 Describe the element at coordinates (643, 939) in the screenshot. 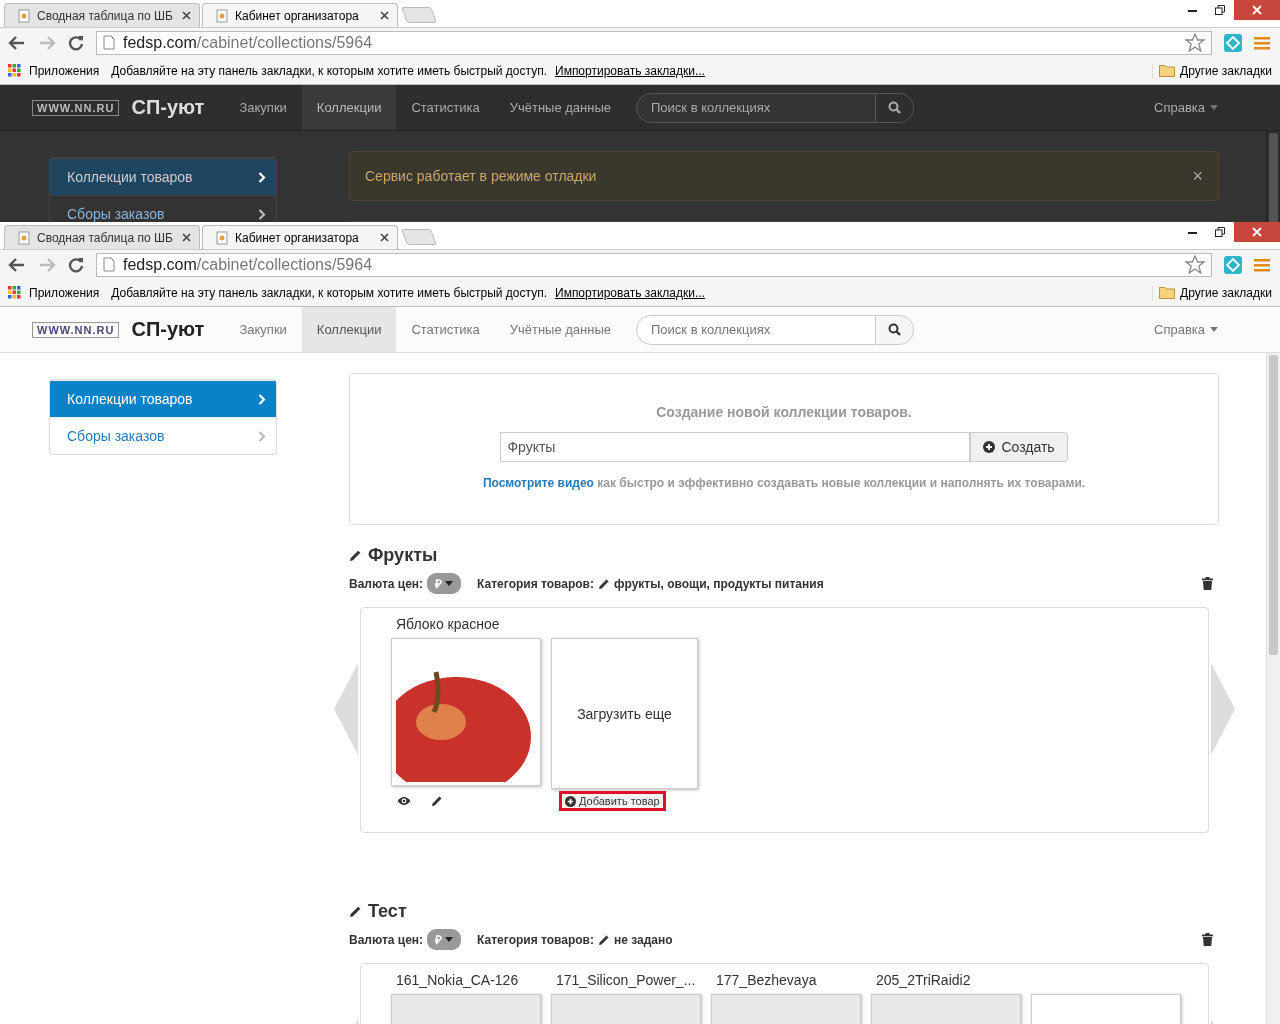

I see `category-value: не задано` at that location.